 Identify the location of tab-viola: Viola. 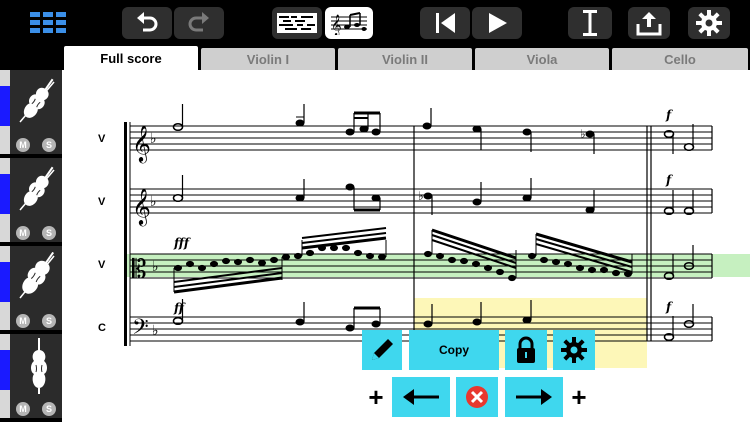
(542, 59).